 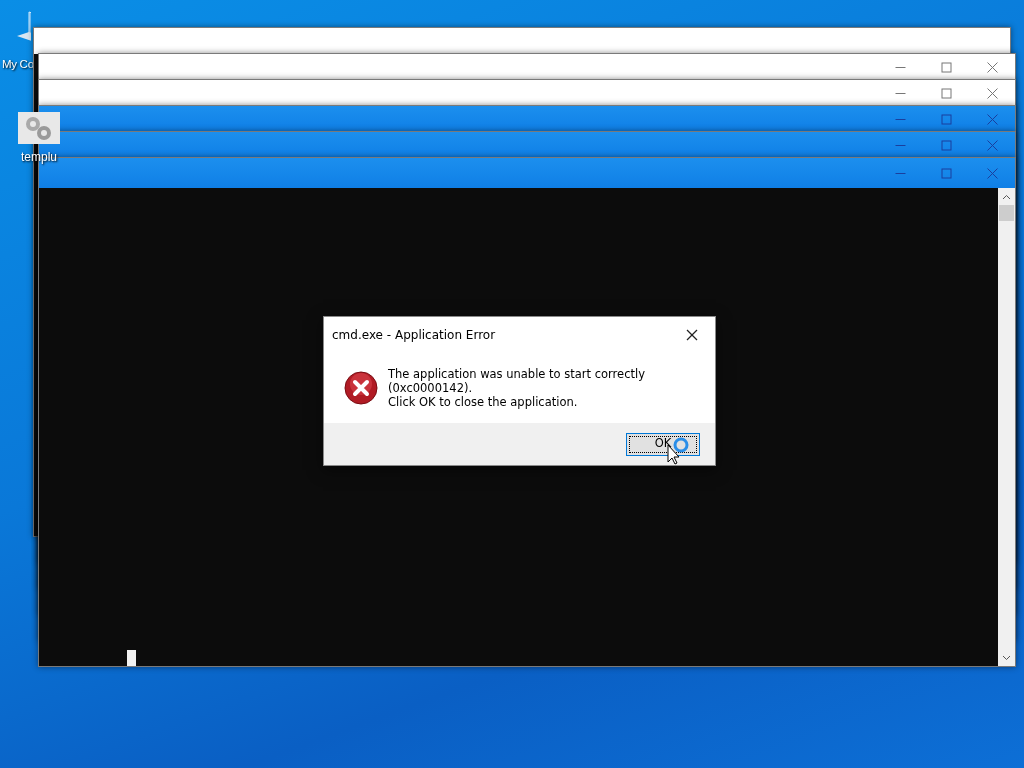 I want to click on scrollbar, so click(x=1006, y=427).